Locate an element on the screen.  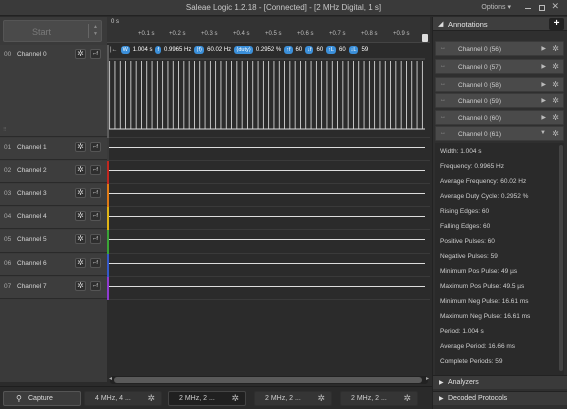
channel-4-lane is located at coordinates (268, 218).